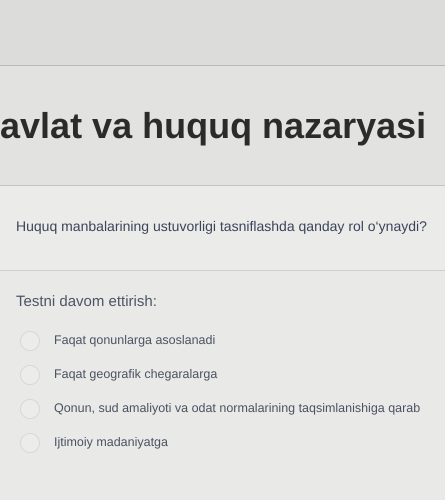 The image size is (445, 500). What do you see at coordinates (87, 302) in the screenshot?
I see `section-label: Testni davom ettirish:` at bounding box center [87, 302].